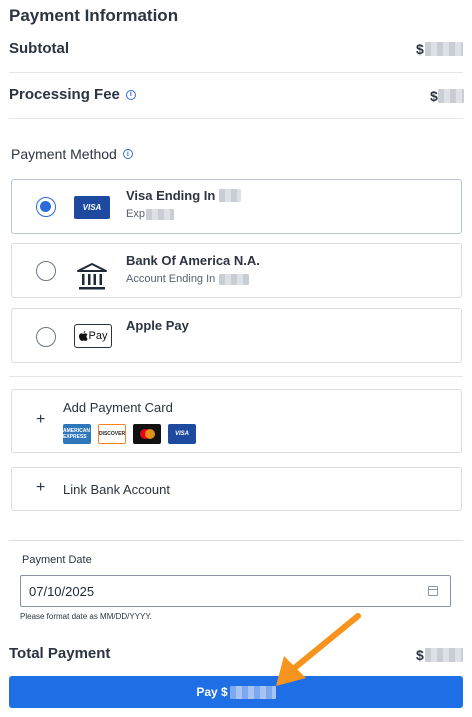 This screenshot has width=472, height=717. I want to click on total-payment-label: Total Payment, so click(60, 653).